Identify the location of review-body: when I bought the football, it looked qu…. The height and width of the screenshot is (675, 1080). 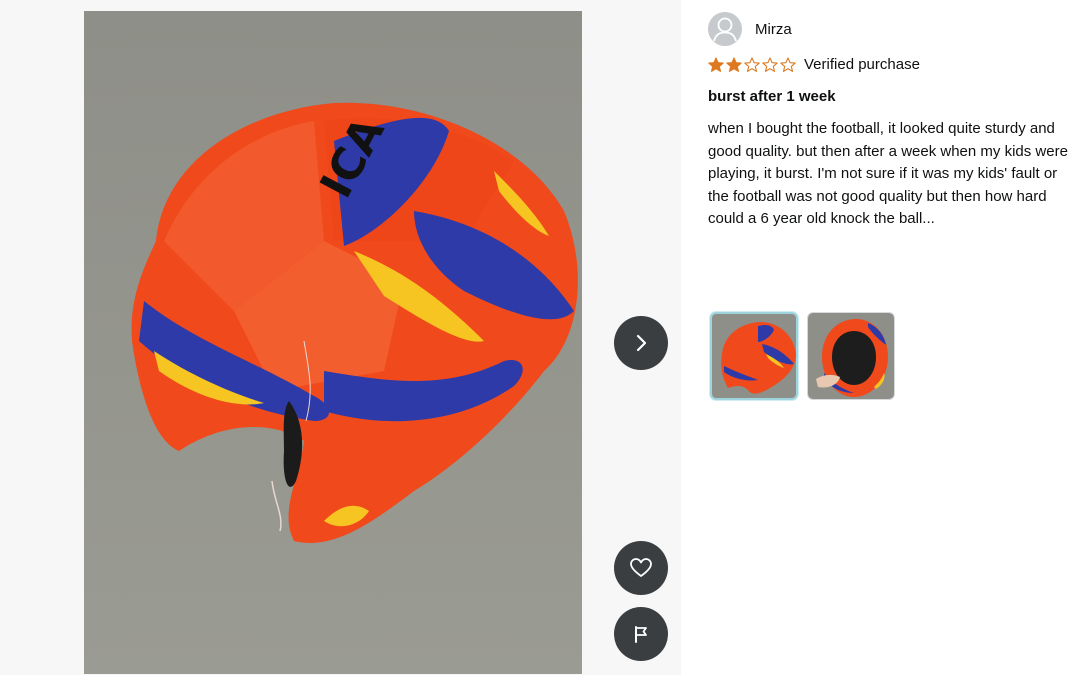
(894, 174).